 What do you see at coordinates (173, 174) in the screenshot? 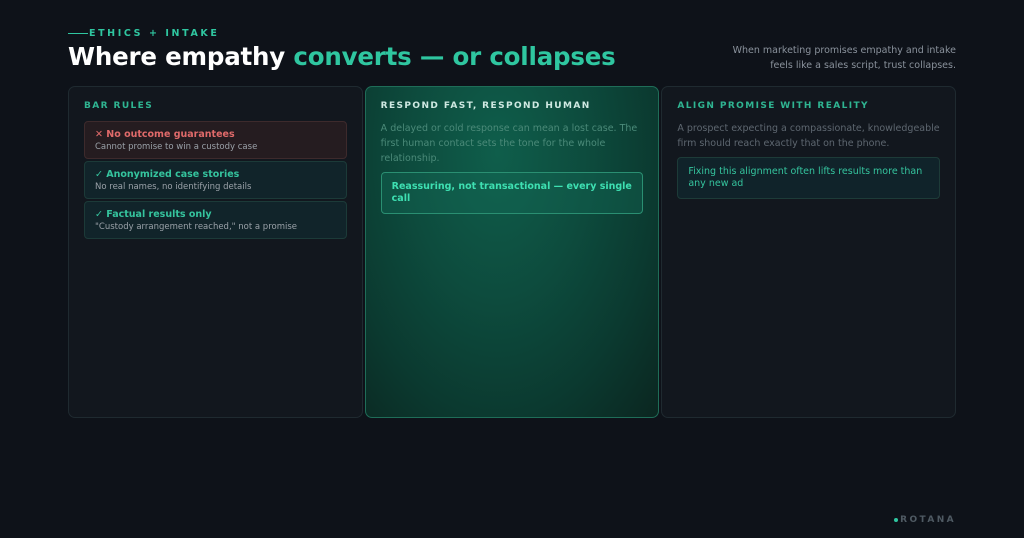
I see `rule-head-label: Anonymized case stories` at bounding box center [173, 174].